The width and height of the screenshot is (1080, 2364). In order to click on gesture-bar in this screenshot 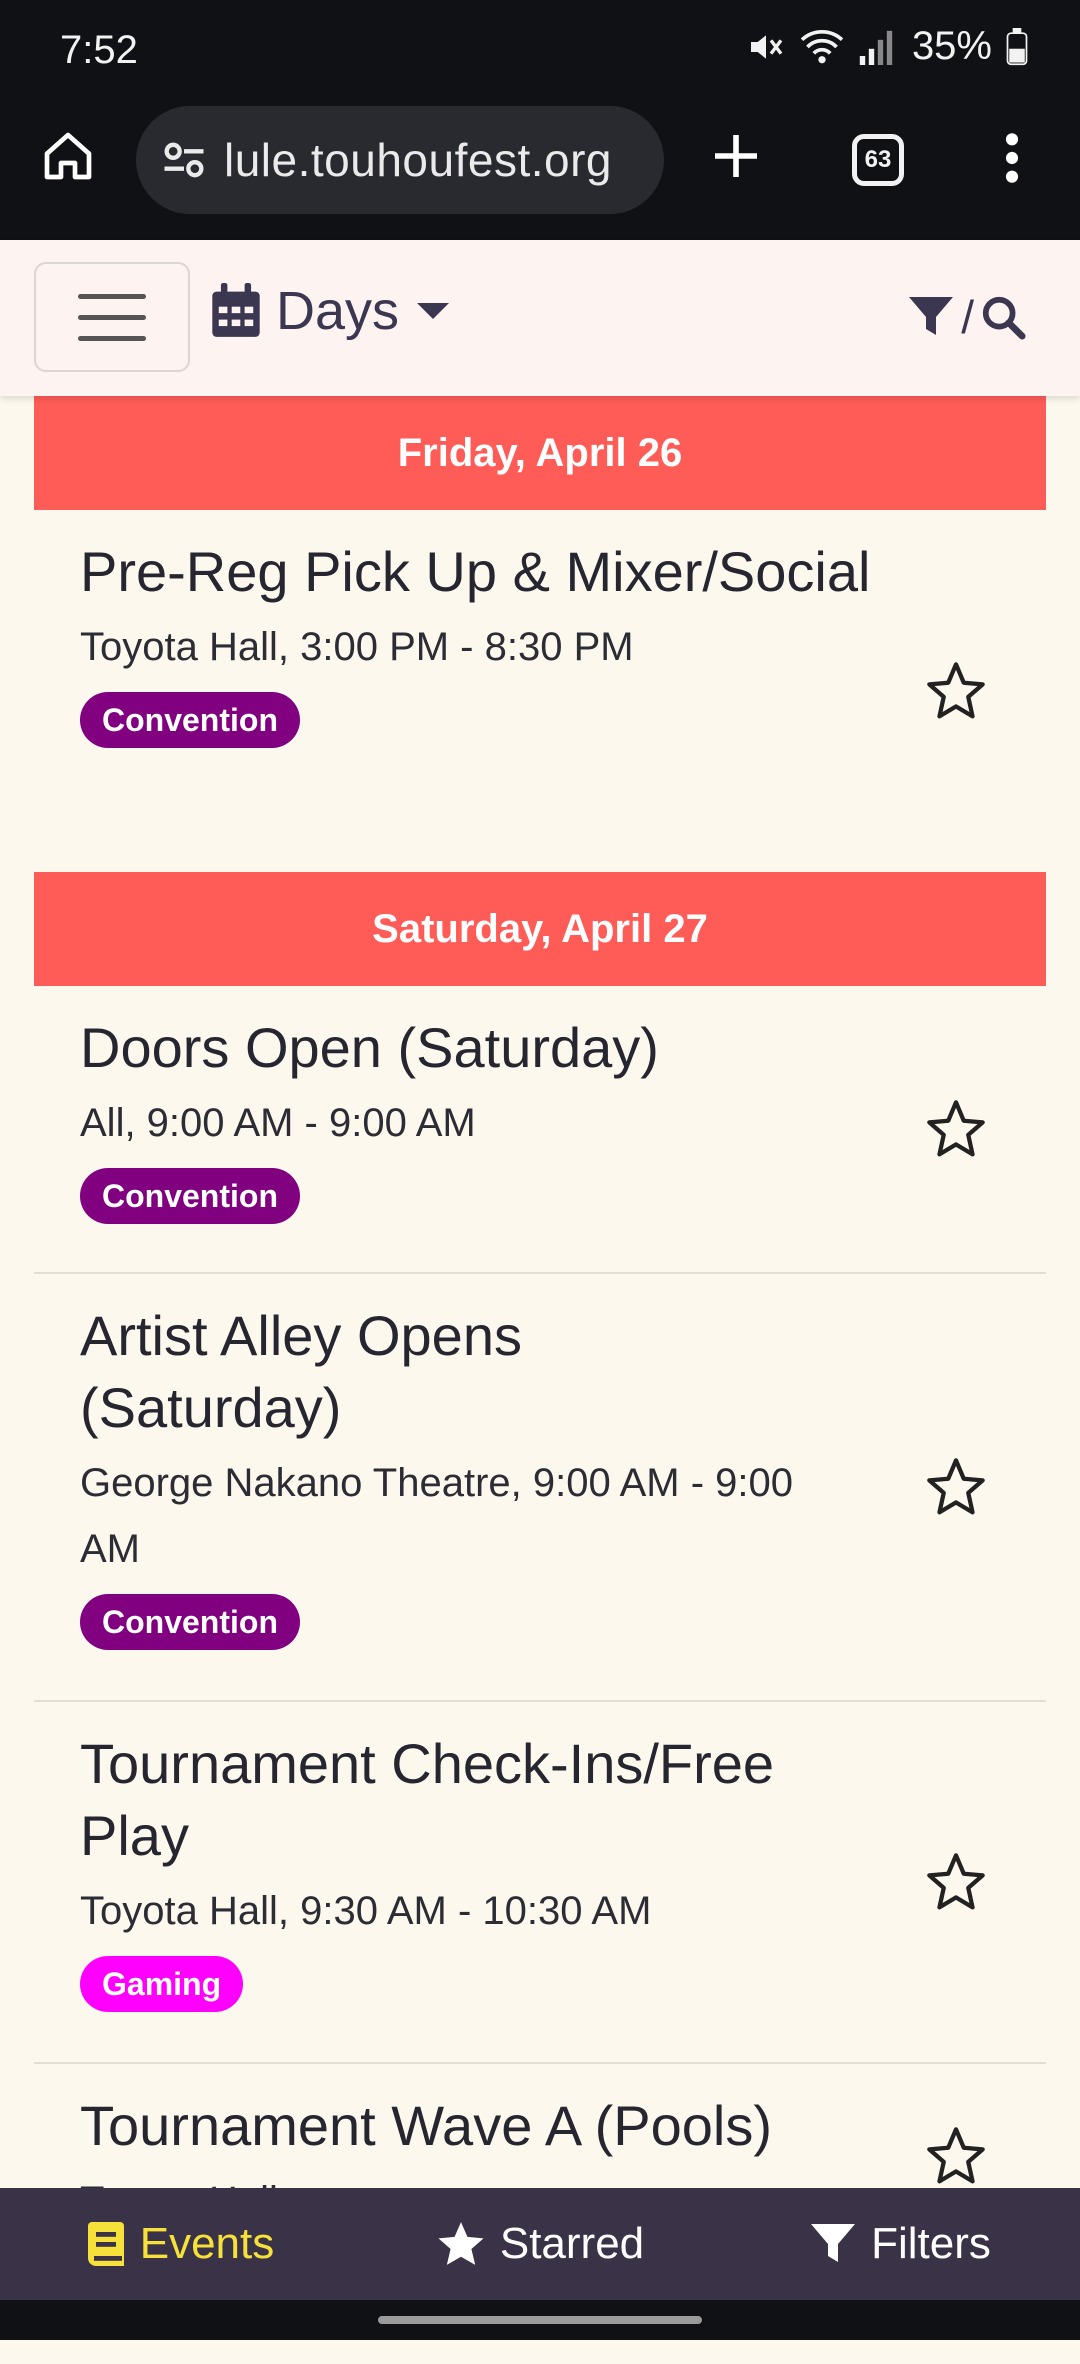, I will do `click(540, 2320)`.